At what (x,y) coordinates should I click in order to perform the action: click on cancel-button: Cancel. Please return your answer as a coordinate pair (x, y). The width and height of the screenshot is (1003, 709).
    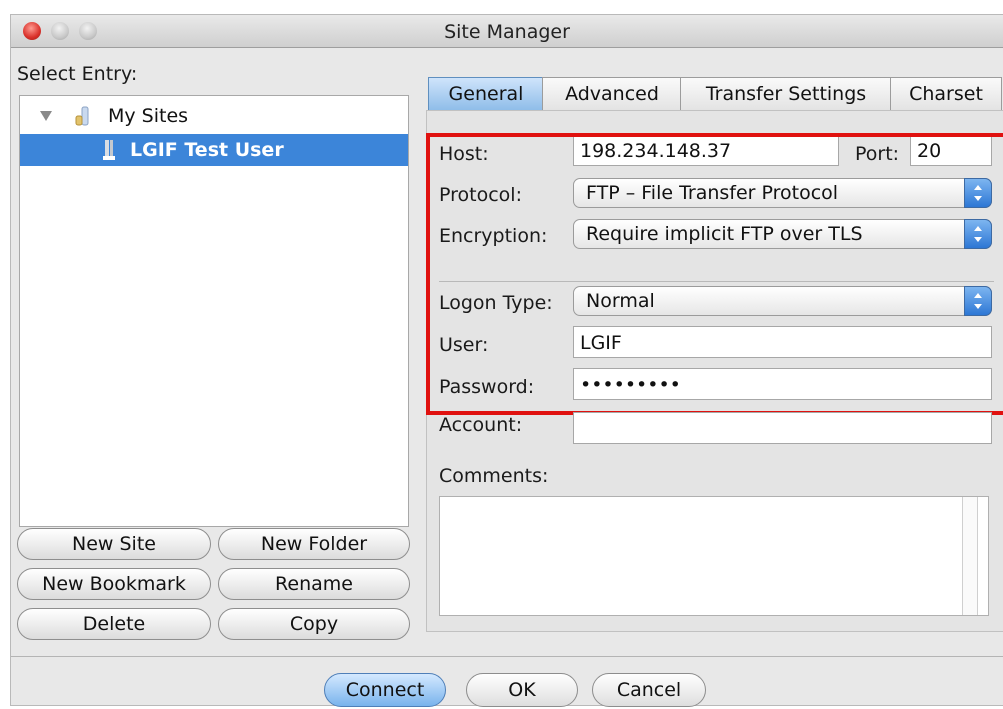
    Looking at the image, I should click on (649, 690).